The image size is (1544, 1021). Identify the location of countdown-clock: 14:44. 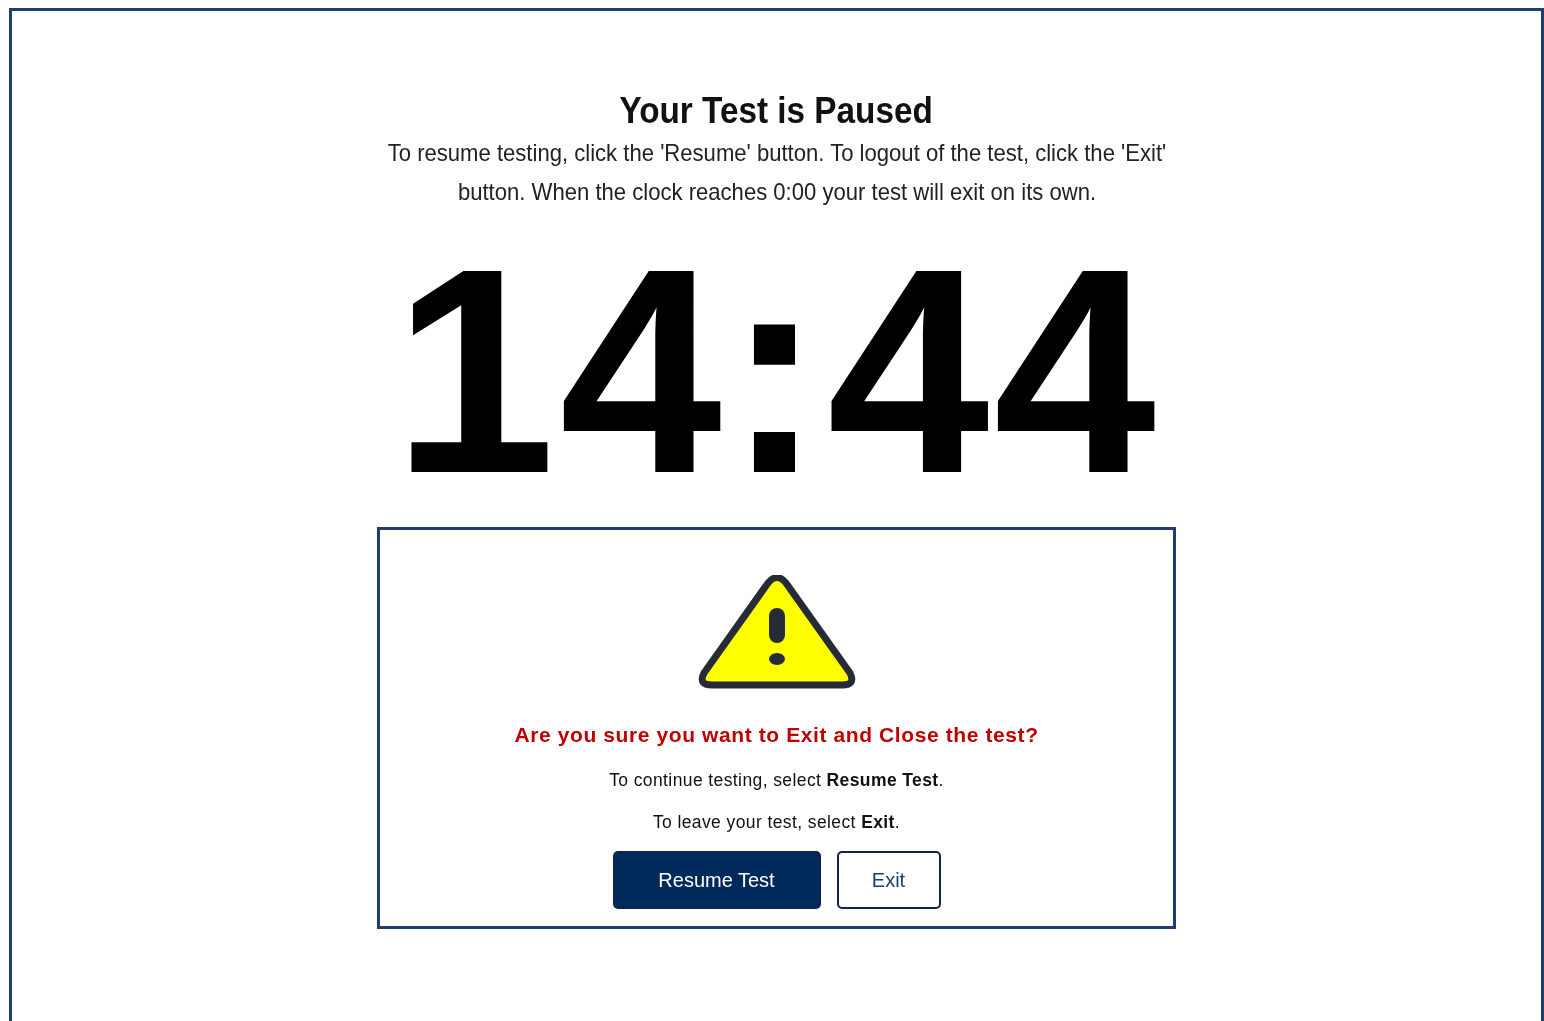
(776, 371).